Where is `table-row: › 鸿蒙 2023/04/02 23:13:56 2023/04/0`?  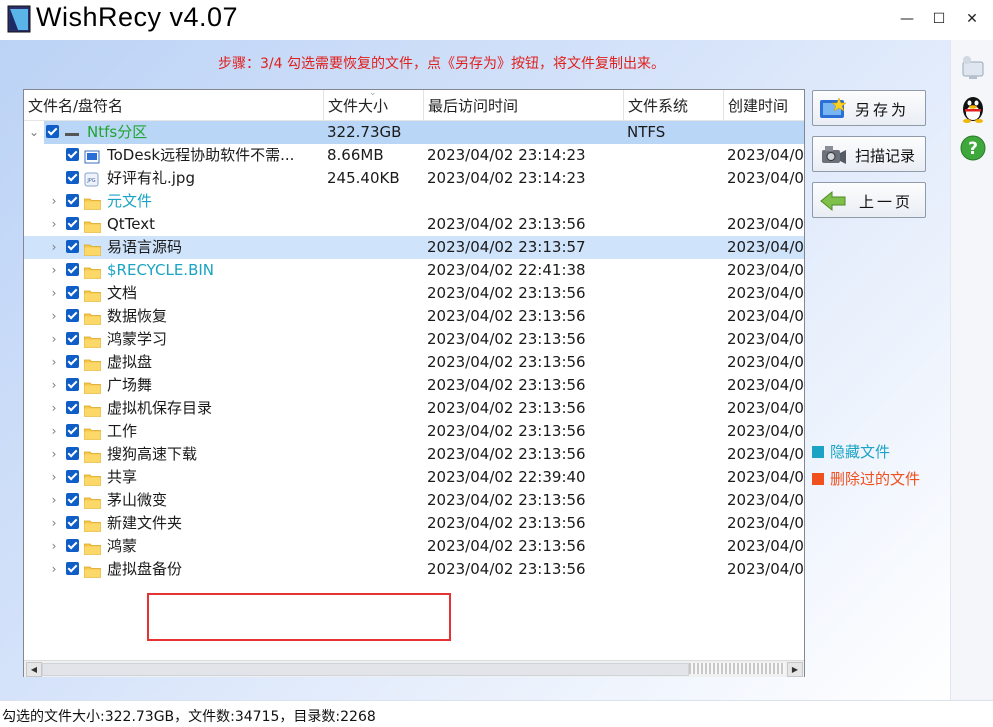 table-row: › 鸿蒙 2023/04/02 23:13:56 2023/04/0 is located at coordinates (414, 546).